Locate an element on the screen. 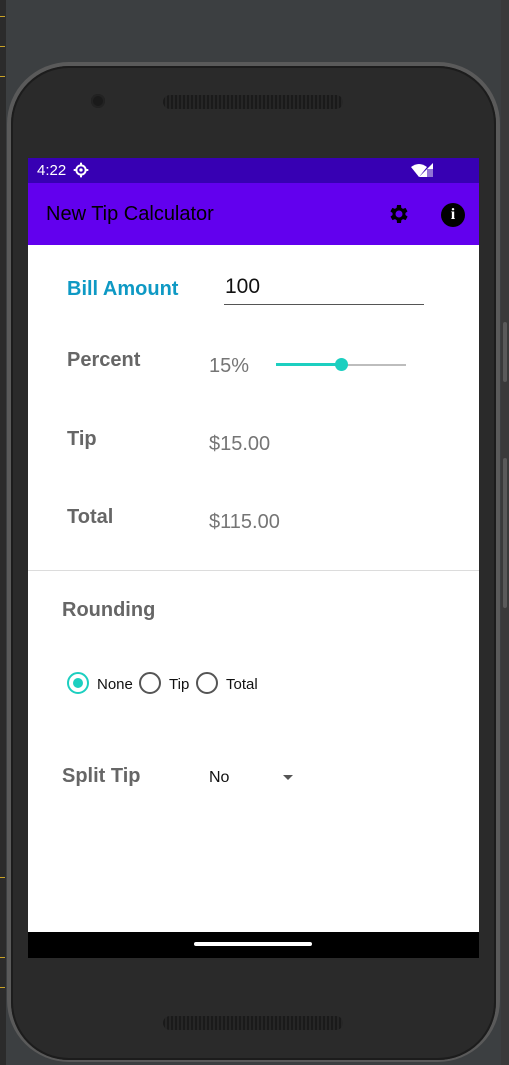 This screenshot has height=1065, width=509. status-bar: 4:22 is located at coordinates (253, 170).